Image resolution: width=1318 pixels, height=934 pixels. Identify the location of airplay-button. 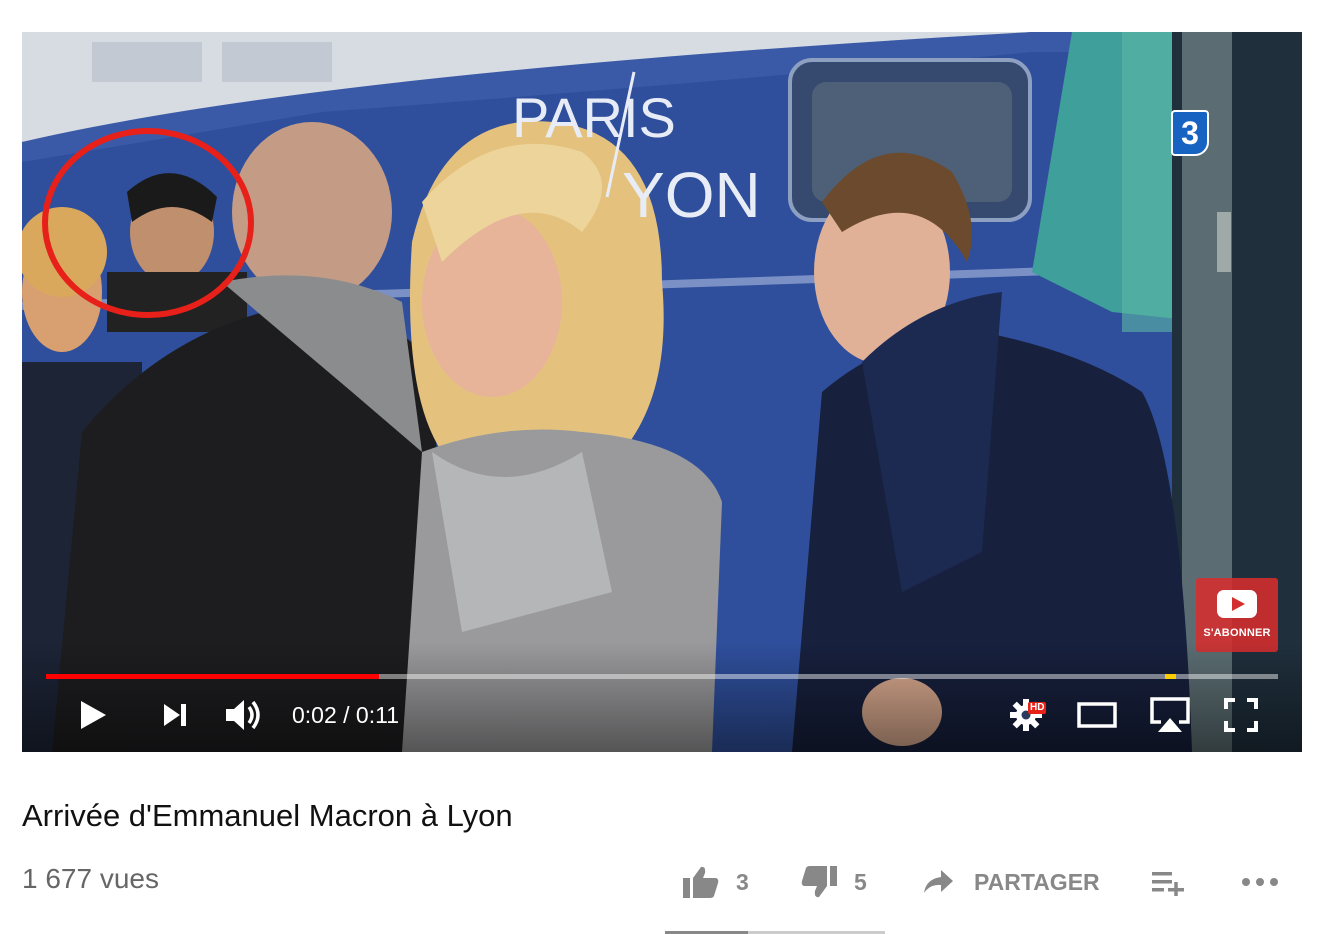
(1170, 715).